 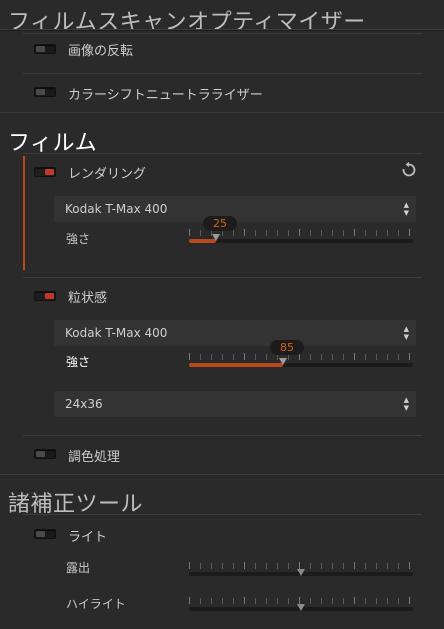 I want to click on rendering-strength-value: 25, so click(x=220, y=223).